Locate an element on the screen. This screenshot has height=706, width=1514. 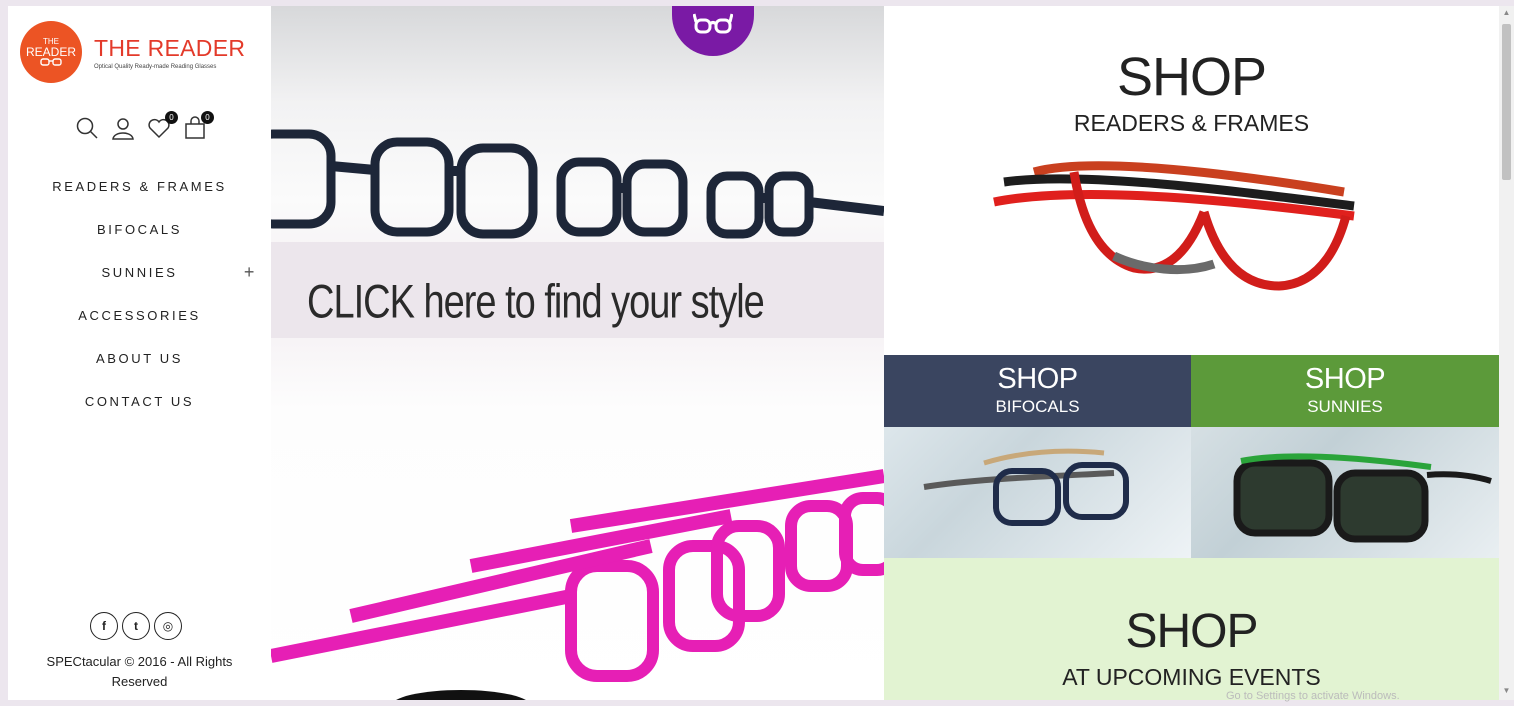
sunglasses-illustration is located at coordinates (1362, 498).